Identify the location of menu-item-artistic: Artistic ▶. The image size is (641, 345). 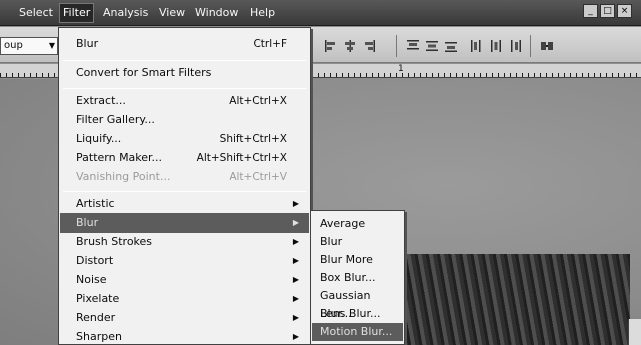
(184, 204).